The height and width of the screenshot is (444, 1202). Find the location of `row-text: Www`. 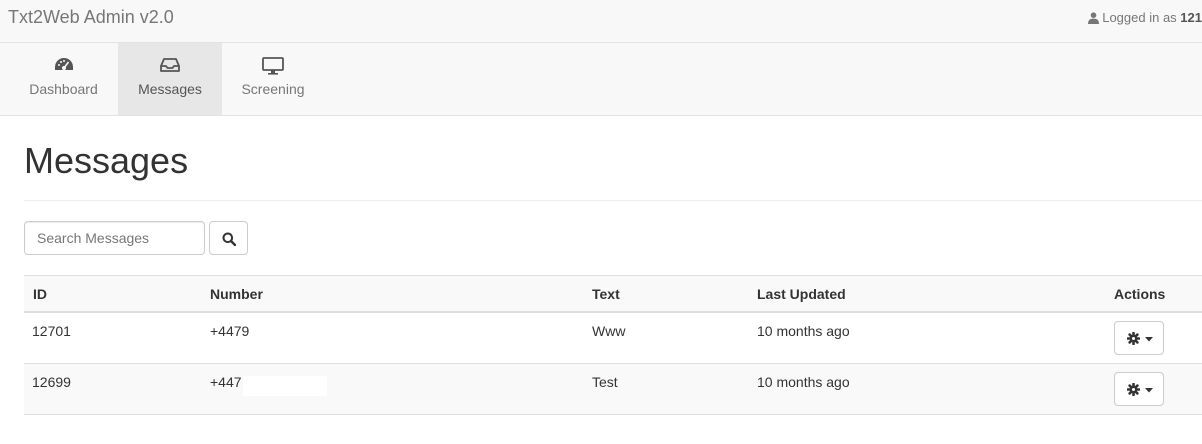

row-text: Www is located at coordinates (609, 331).